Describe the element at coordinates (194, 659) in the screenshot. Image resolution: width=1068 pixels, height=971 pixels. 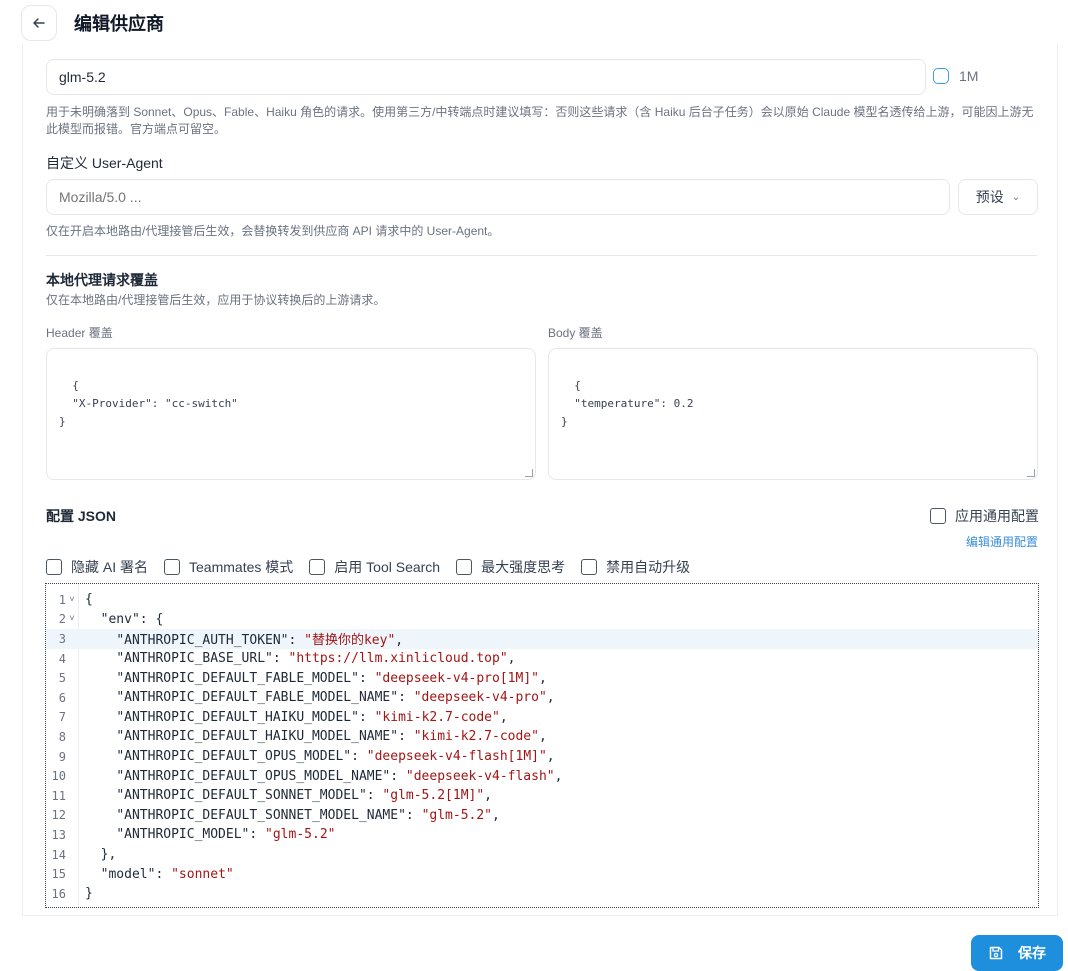
I see `json-key: "ANTHROPIC_BASE_URL"` at that location.